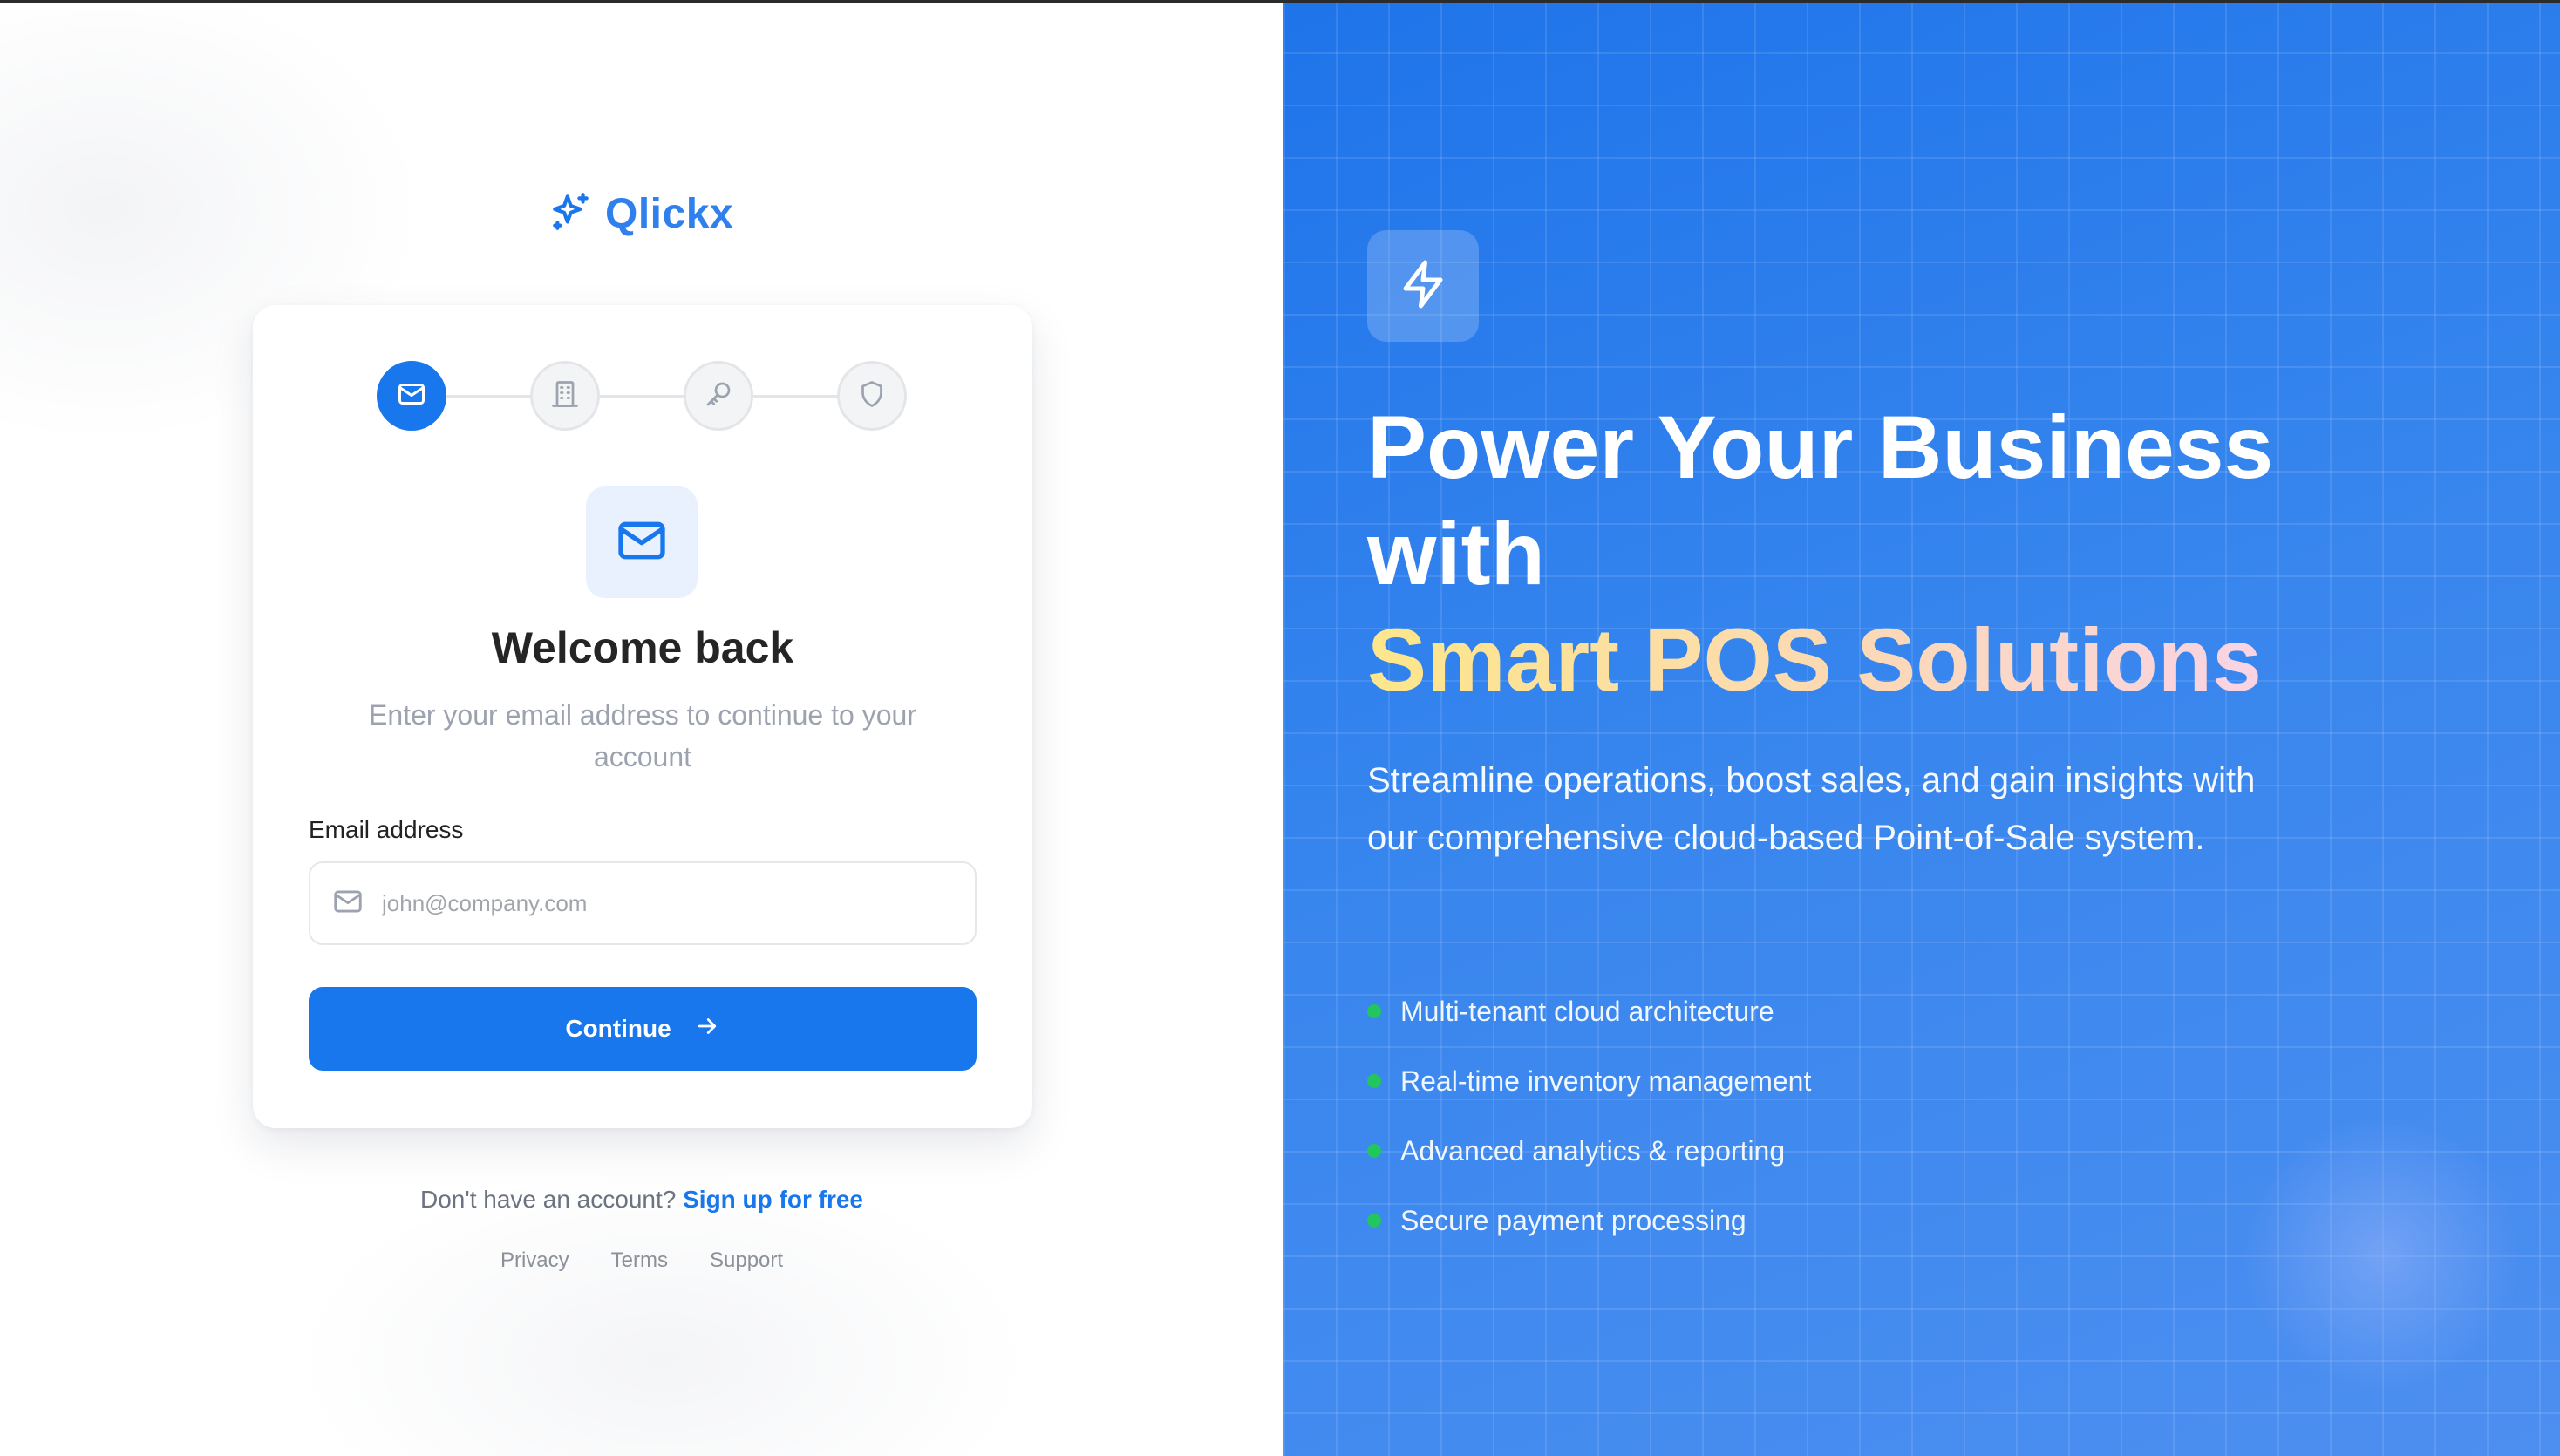 Image resolution: width=2560 pixels, height=1456 pixels. I want to click on feature-text: Multi-tenant cloud architecture, so click(1587, 1011).